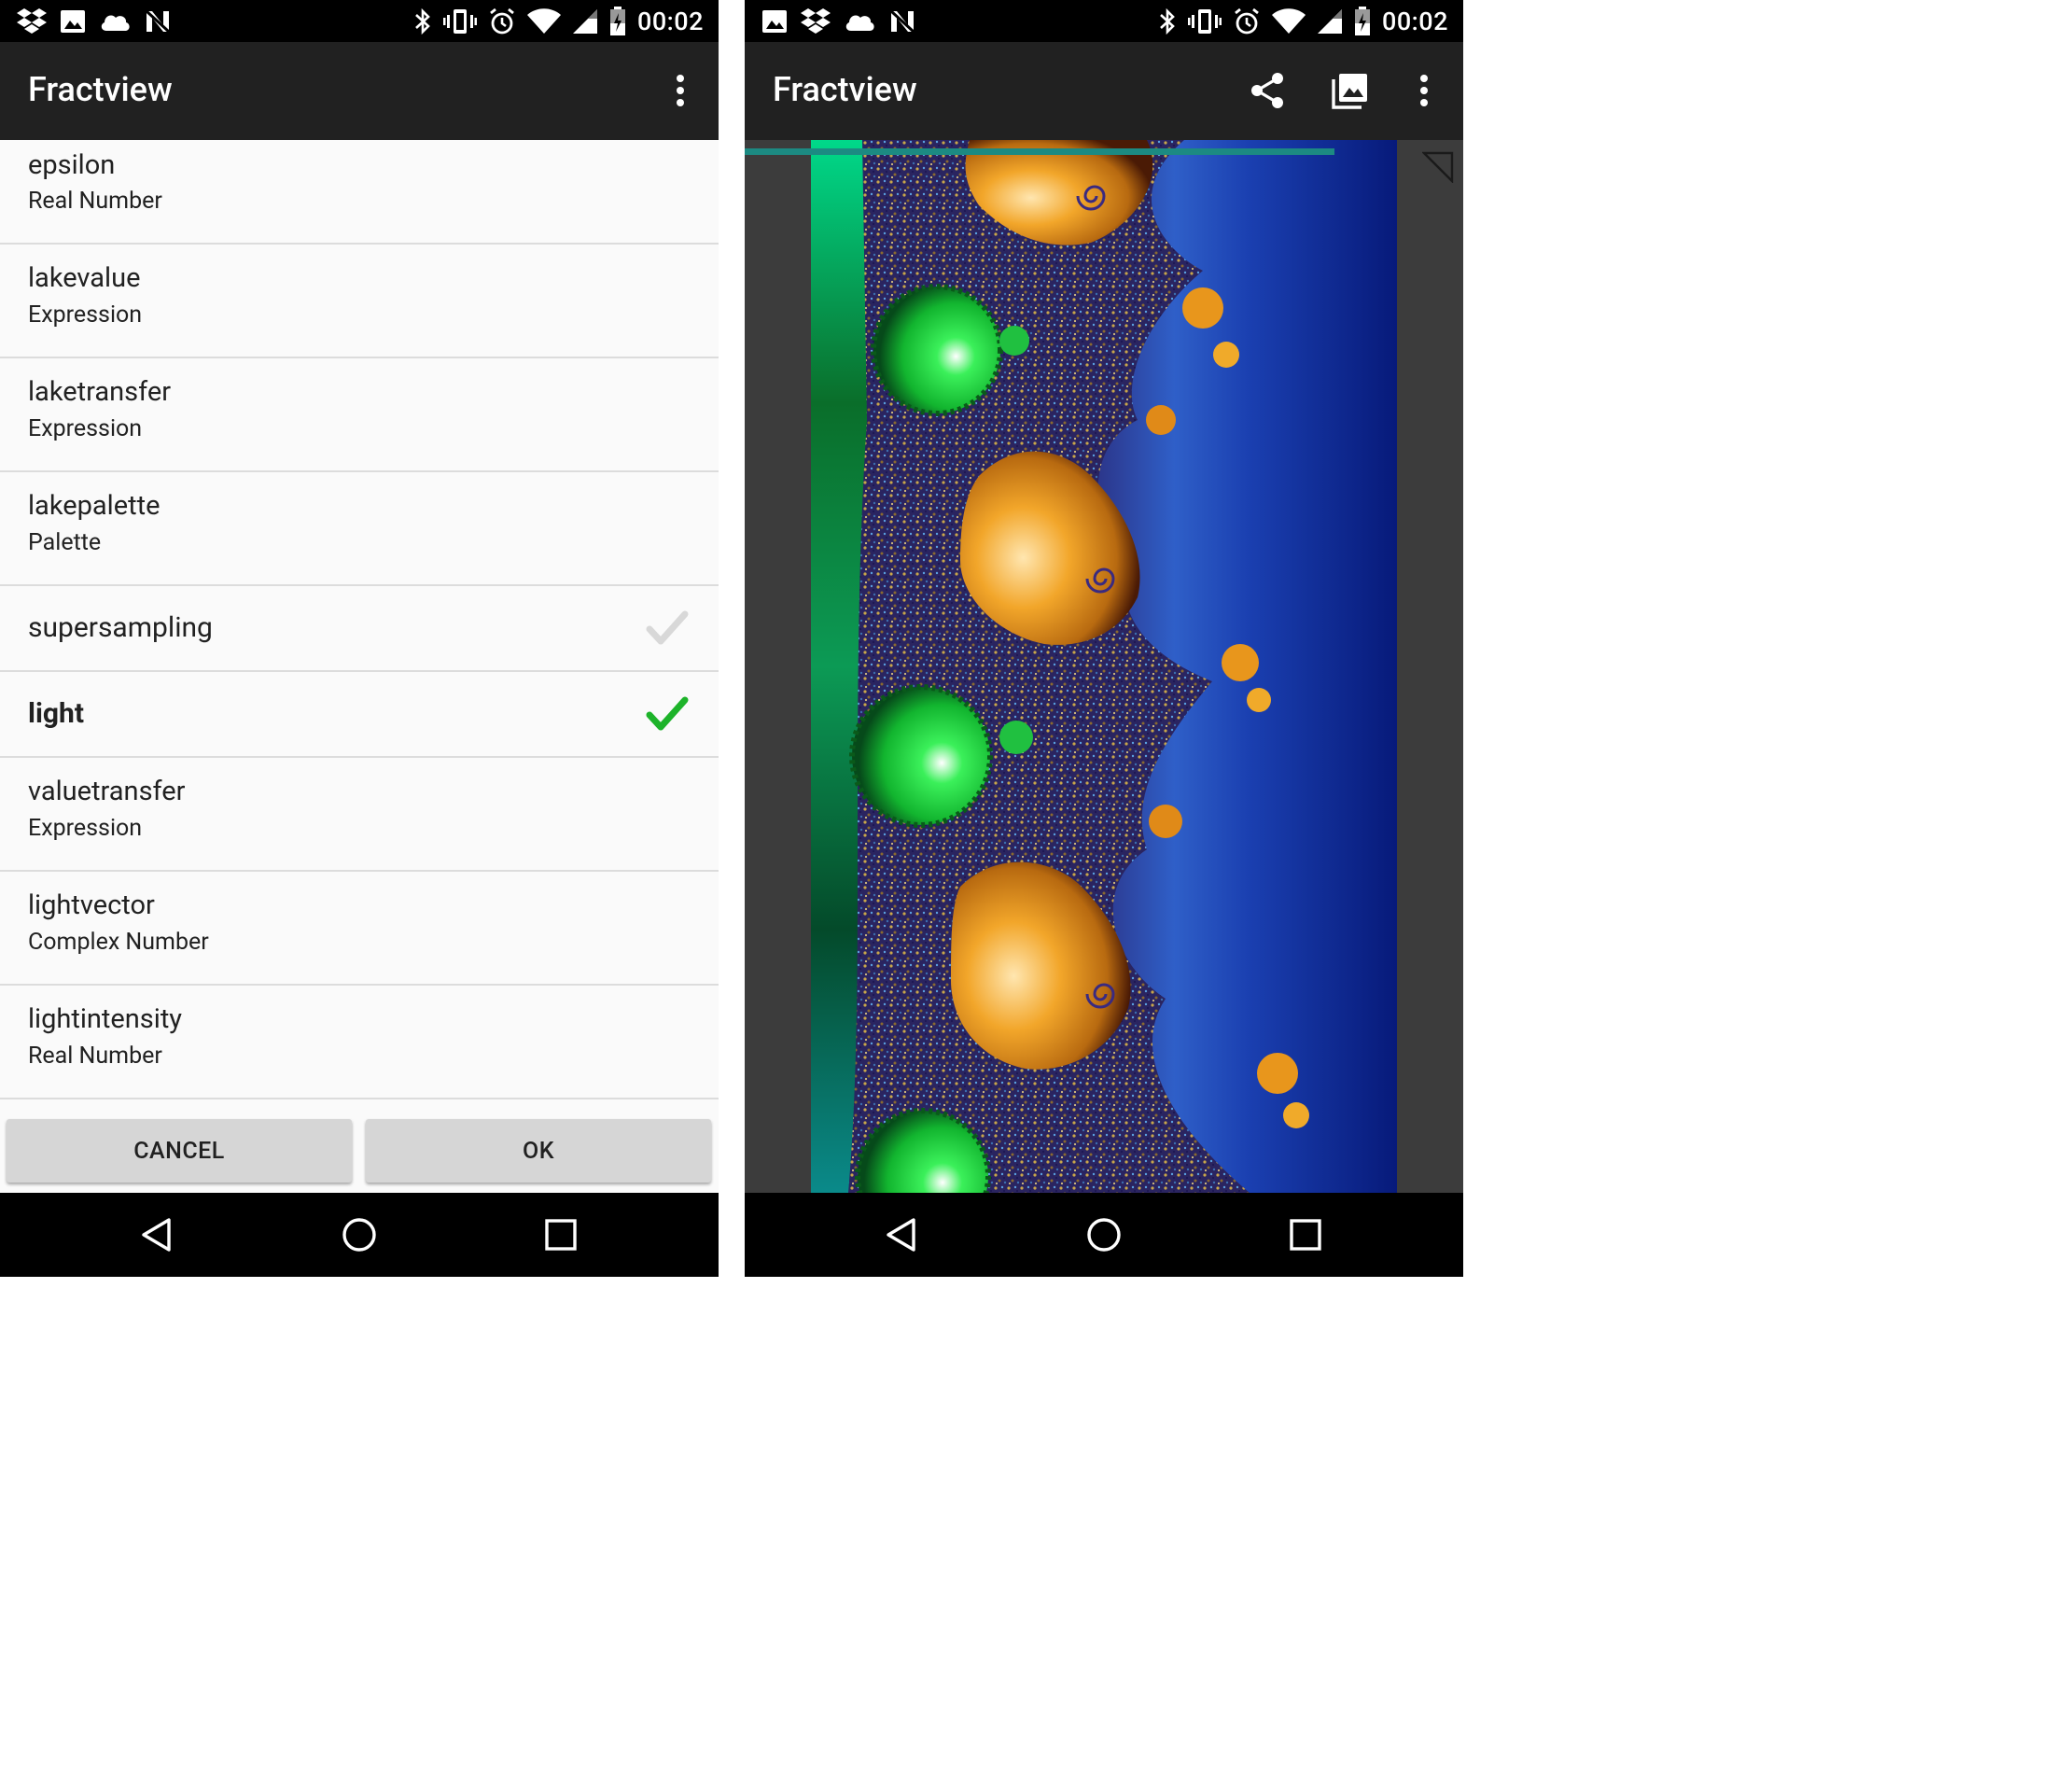 This screenshot has width=2053, height=1792. Describe the element at coordinates (72, 165) in the screenshot. I see `parameter-name: epsilon` at that location.